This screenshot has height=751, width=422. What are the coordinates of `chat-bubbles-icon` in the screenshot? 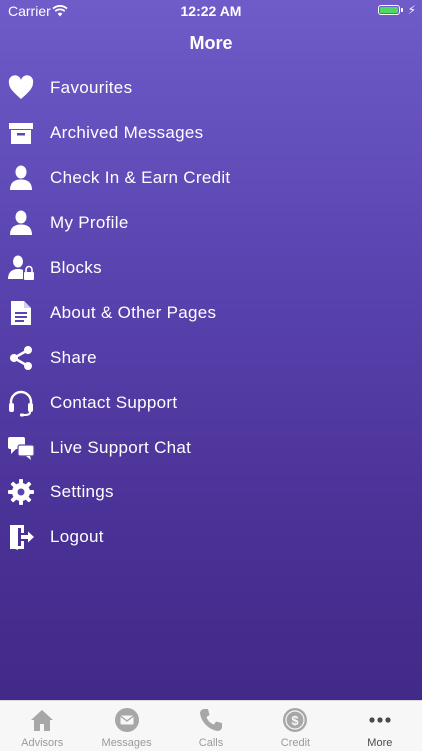 It's located at (21, 448).